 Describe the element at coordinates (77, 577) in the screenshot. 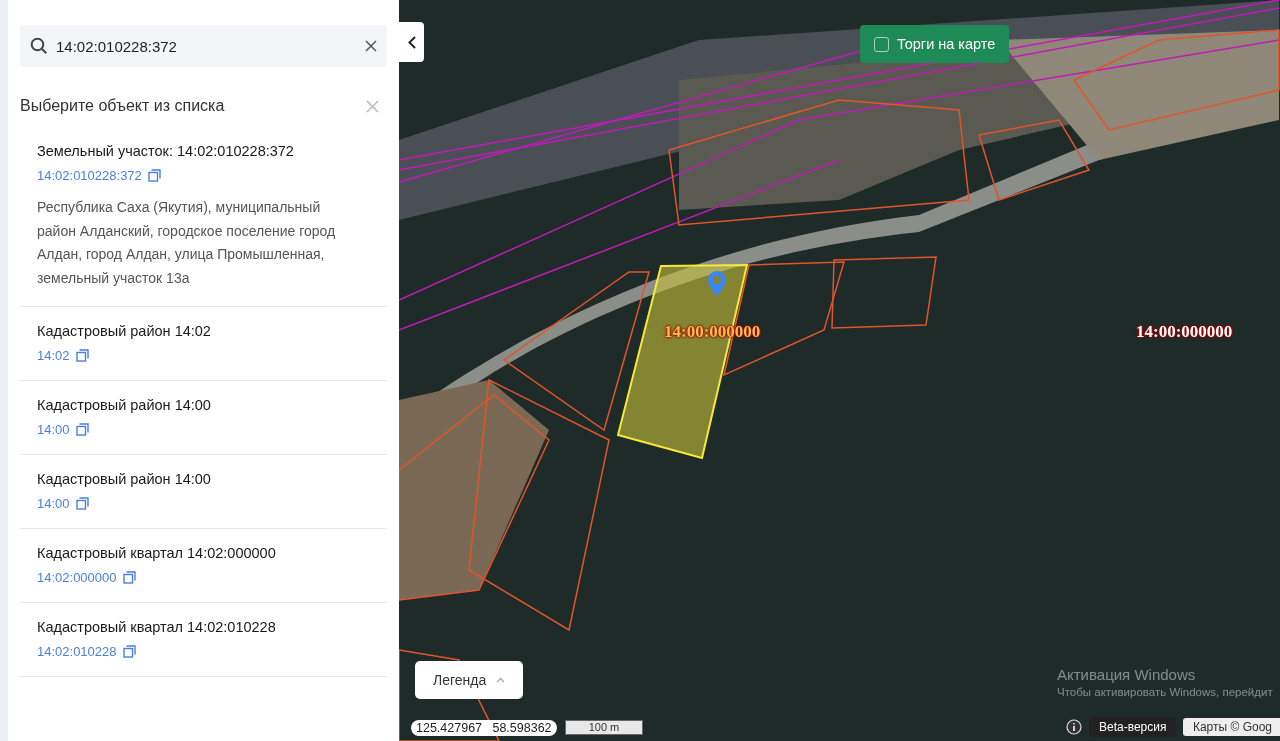

I see `cadastral-number-link: 14:02:000000` at that location.